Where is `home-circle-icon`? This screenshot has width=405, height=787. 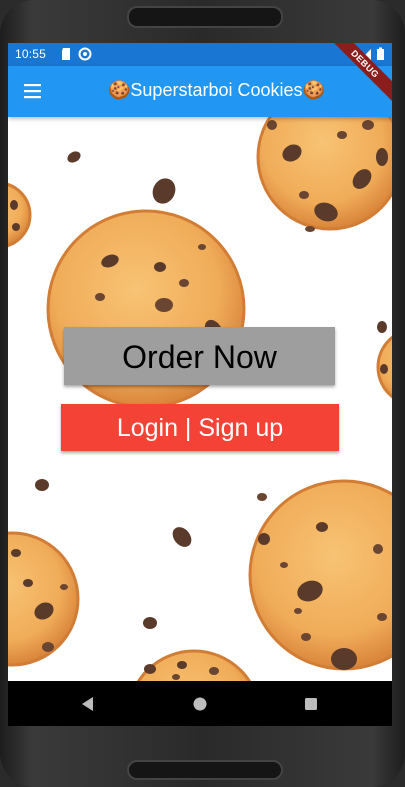 home-circle-icon is located at coordinates (200, 704).